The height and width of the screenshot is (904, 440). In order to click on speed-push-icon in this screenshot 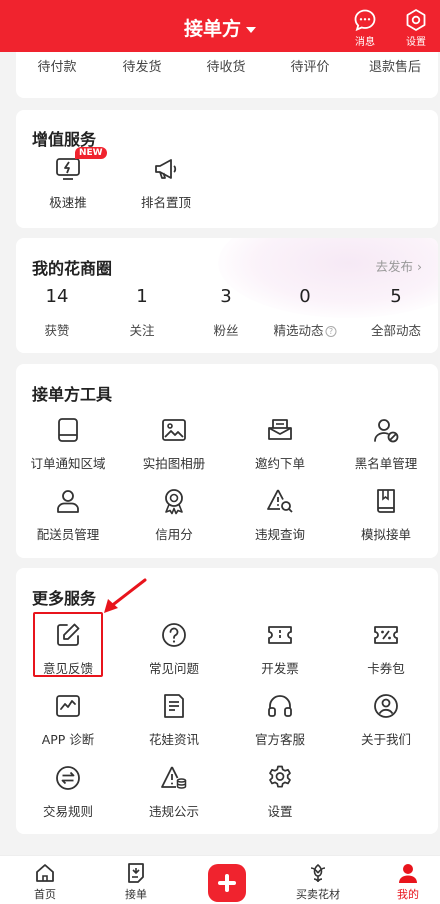, I will do `click(68, 169)`.